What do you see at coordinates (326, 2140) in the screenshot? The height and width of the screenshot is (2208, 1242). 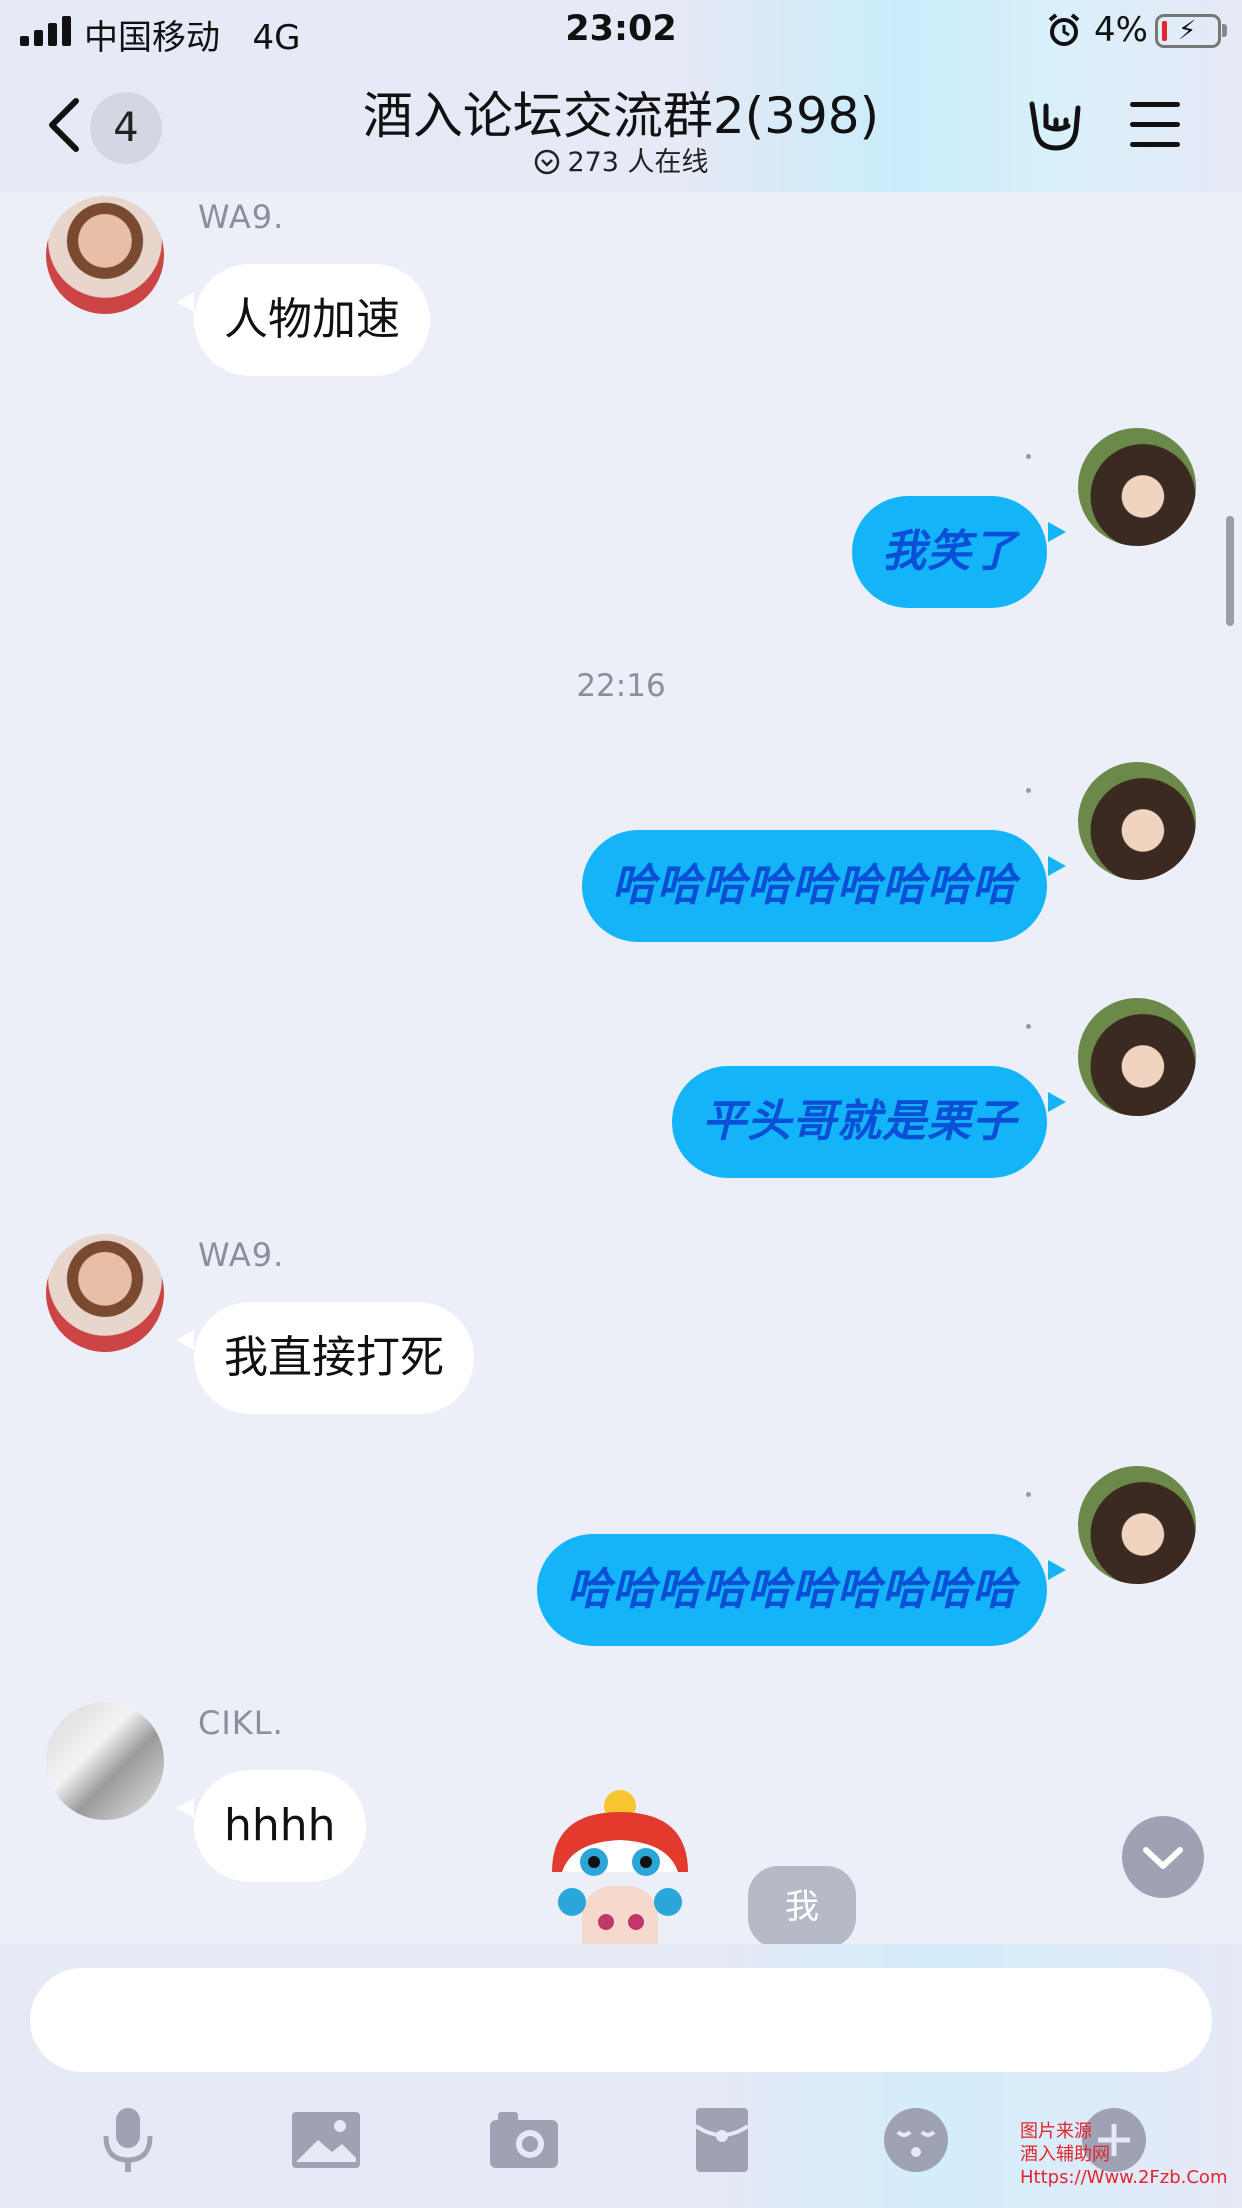 I see `image-icon` at bounding box center [326, 2140].